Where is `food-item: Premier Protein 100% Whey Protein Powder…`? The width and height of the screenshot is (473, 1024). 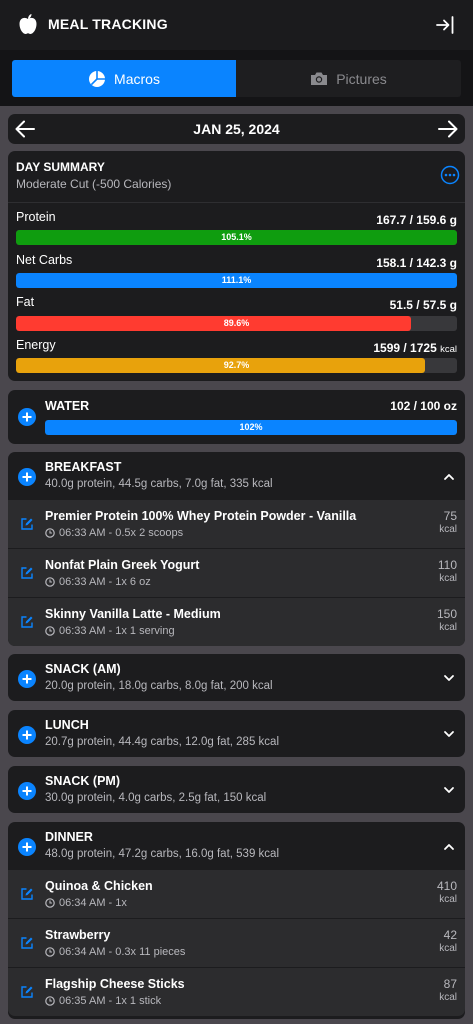 food-item: Premier Protein 100% Whey Protein Powder… is located at coordinates (236, 523).